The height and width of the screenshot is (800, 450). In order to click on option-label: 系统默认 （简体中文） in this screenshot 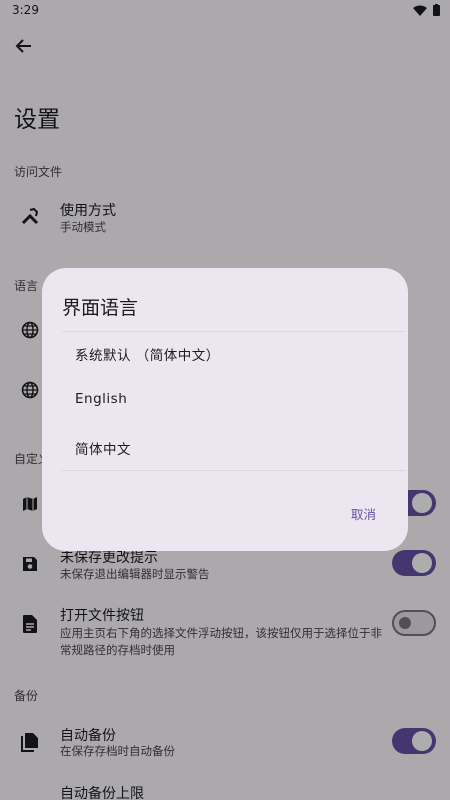, I will do `click(147, 356)`.